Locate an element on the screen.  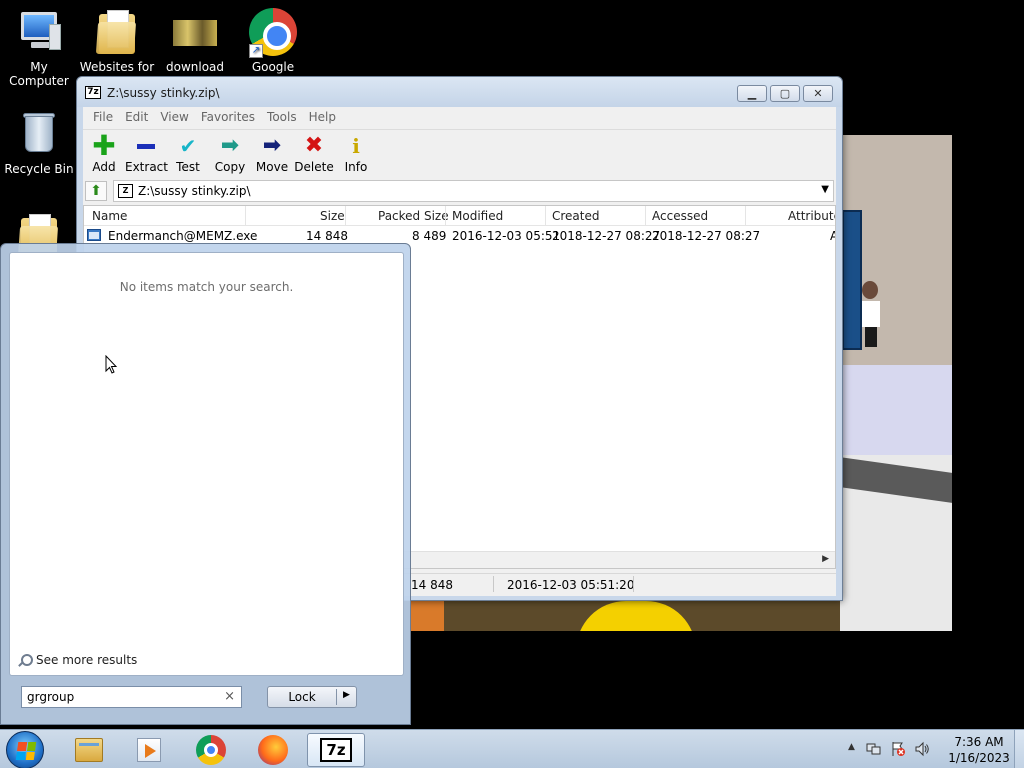
action-center-flag-icon is located at coordinates (898, 749).